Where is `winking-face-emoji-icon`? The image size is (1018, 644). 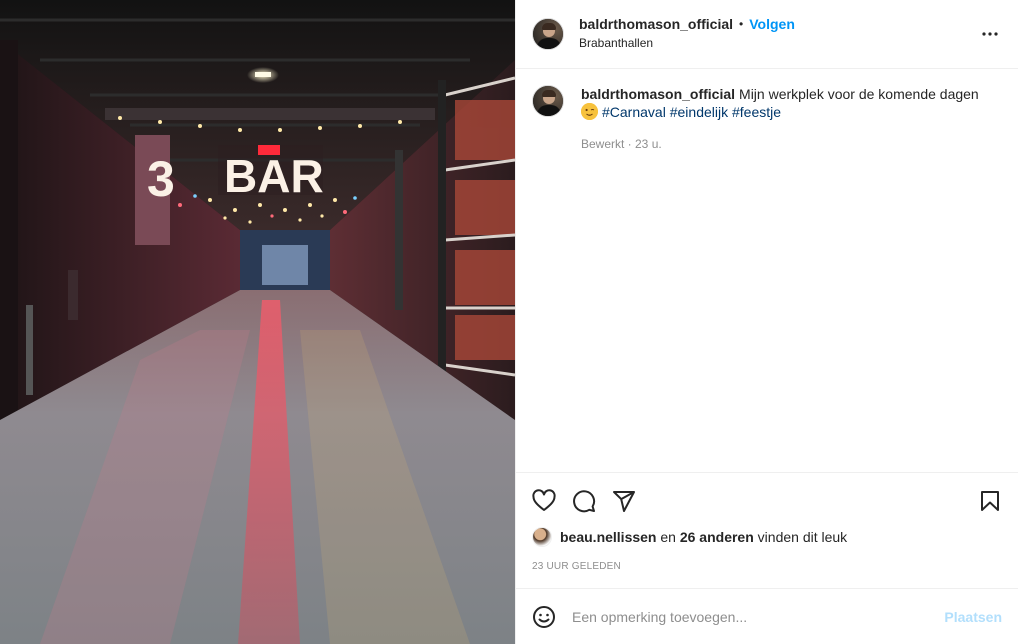
winking-face-emoji-icon is located at coordinates (589, 111).